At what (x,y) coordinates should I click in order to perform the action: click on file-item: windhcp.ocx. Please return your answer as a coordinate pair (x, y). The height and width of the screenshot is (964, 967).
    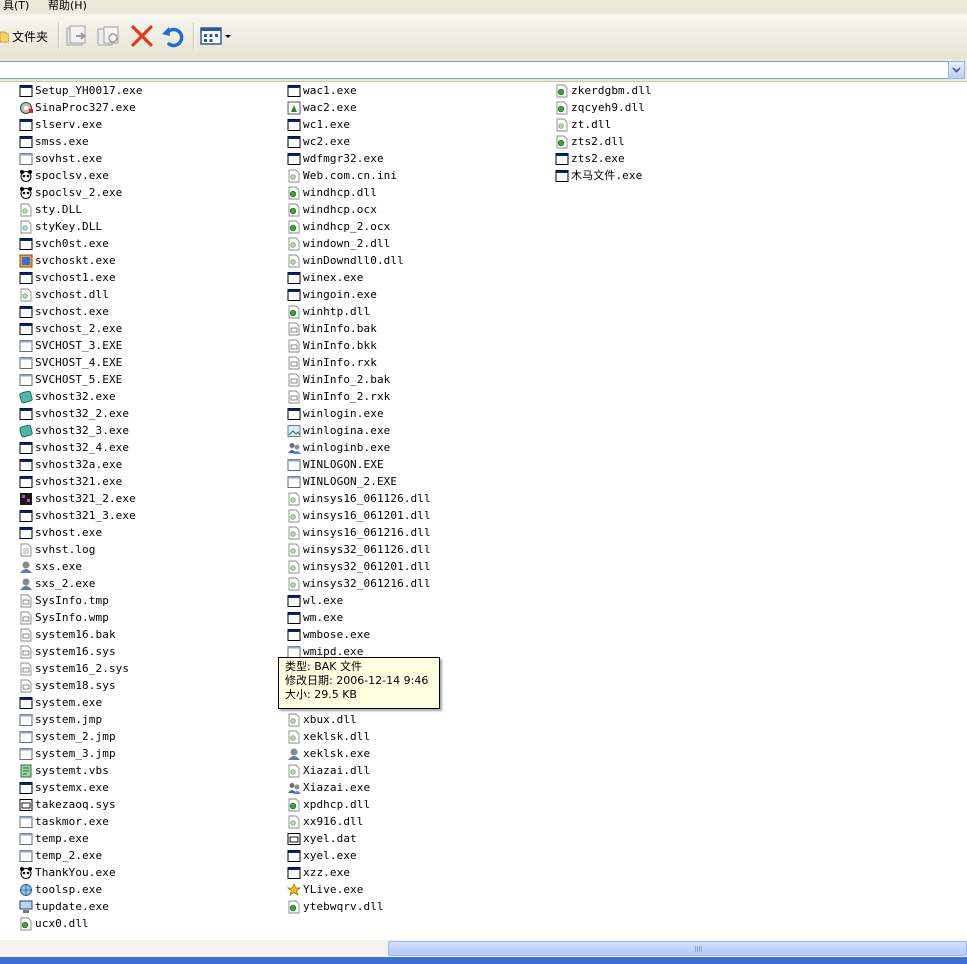
    Looking at the image, I should click on (332, 209).